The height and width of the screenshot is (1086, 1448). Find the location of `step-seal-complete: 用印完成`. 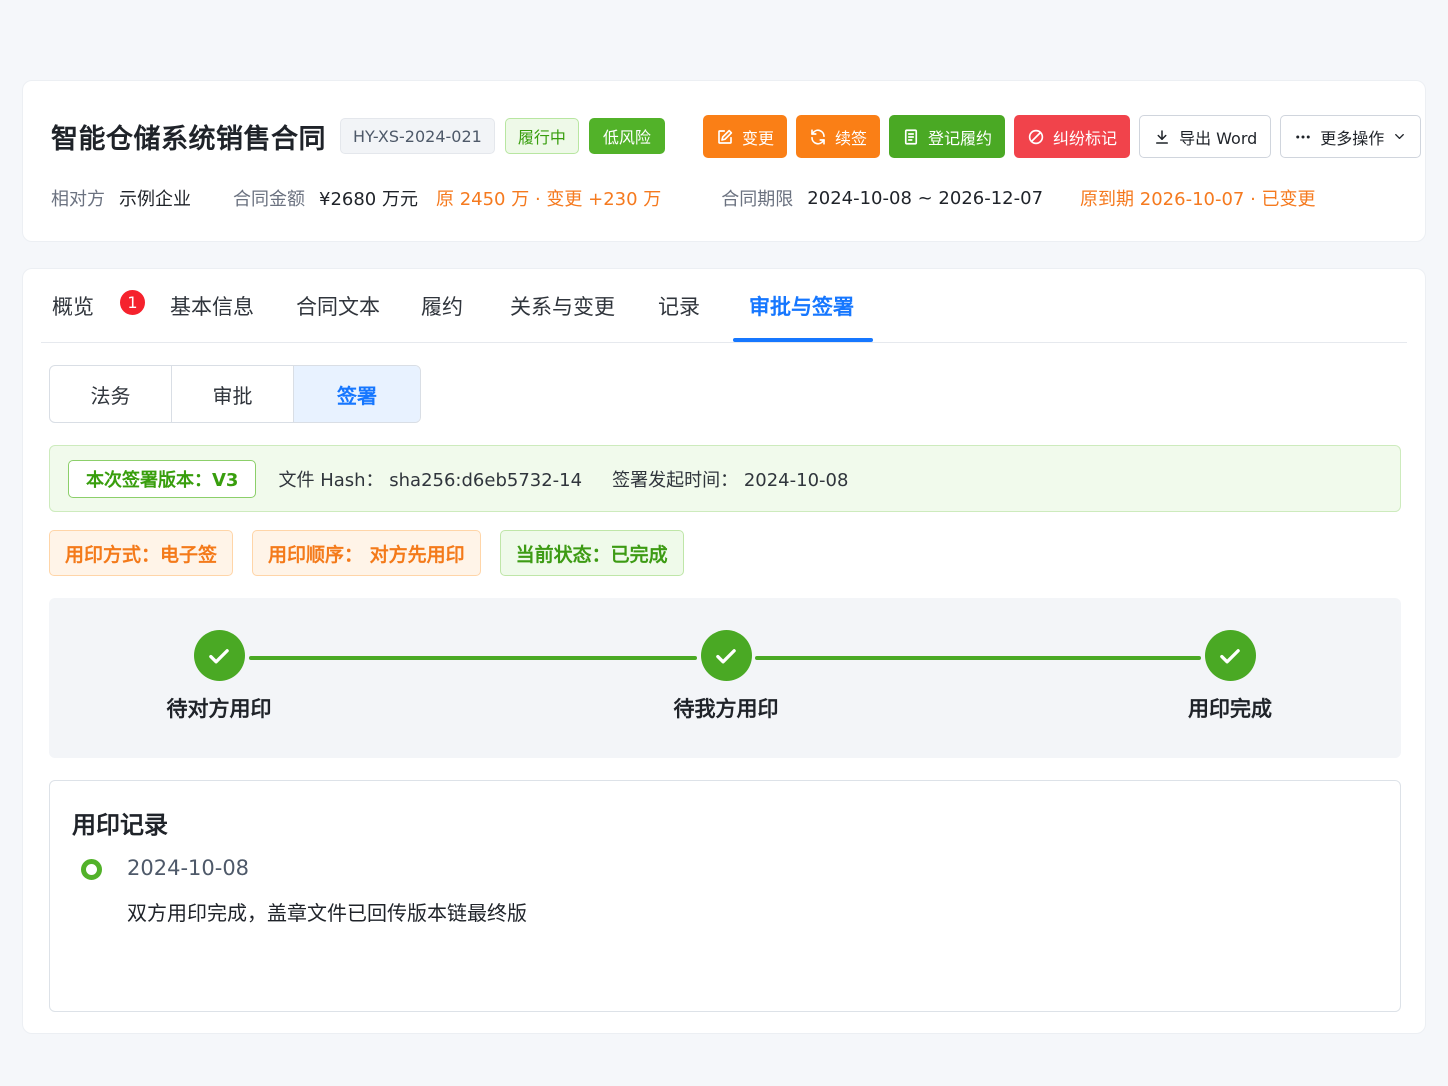

step-seal-complete: 用印完成 is located at coordinates (1230, 676).